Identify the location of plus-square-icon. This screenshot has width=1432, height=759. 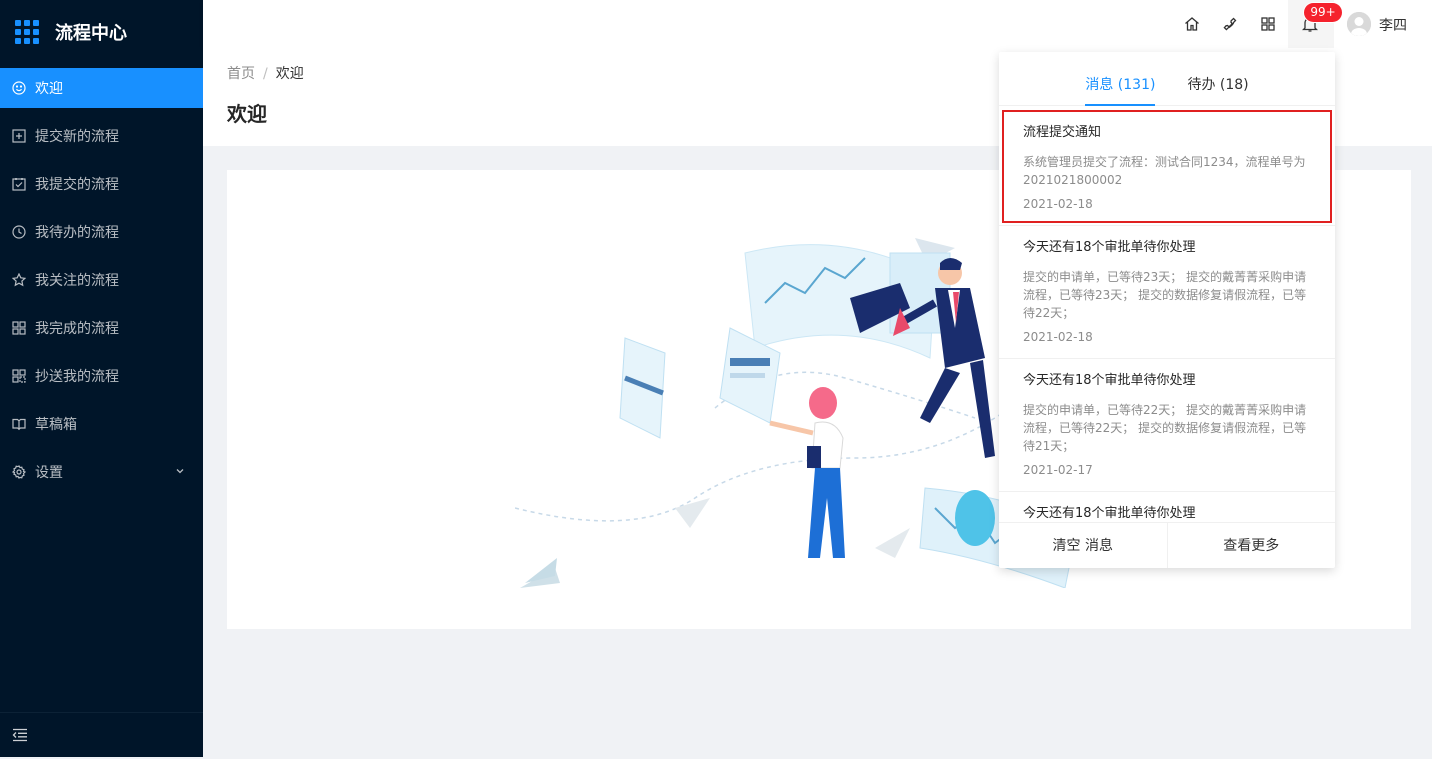
(19, 136).